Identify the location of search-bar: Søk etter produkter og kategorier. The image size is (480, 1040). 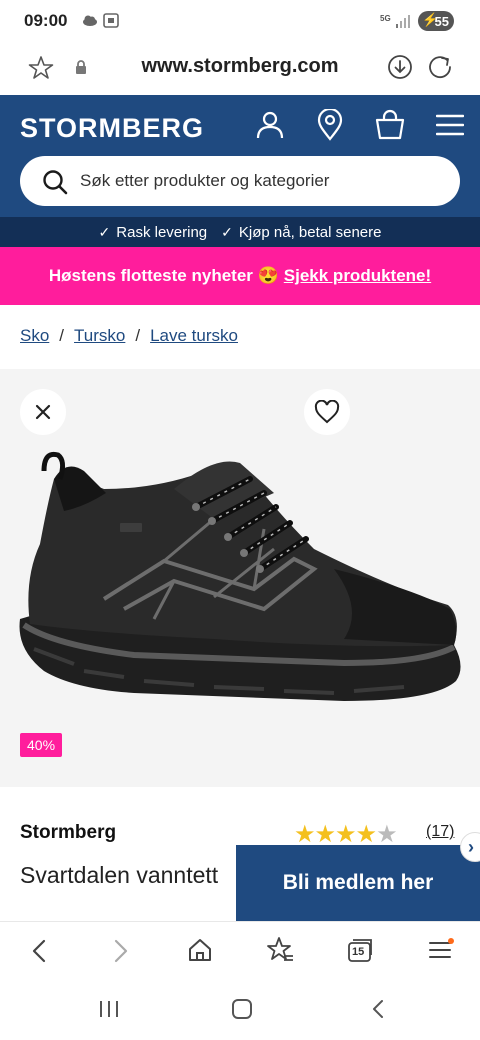
(240, 181).